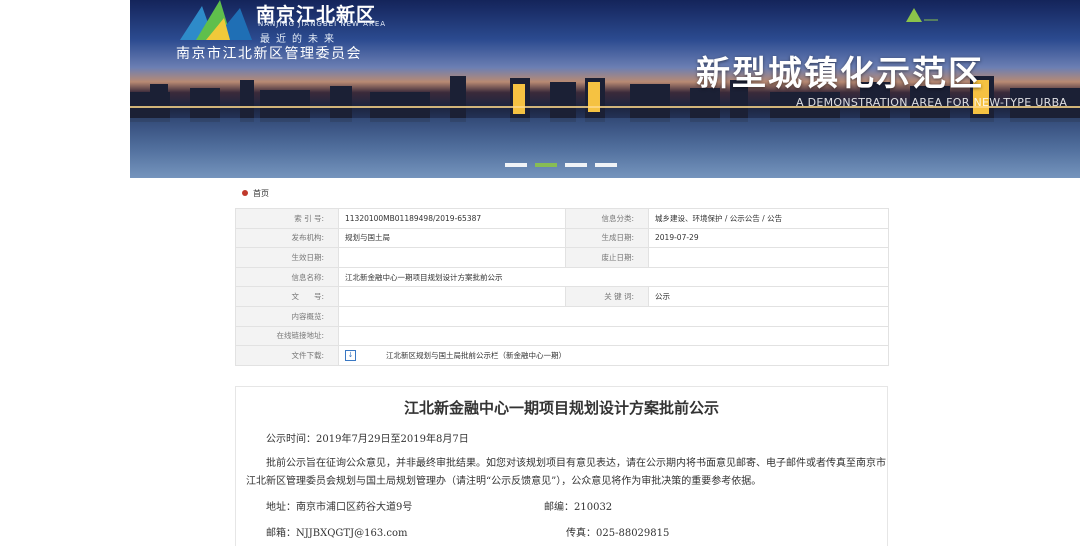  What do you see at coordinates (613, 355) in the screenshot?
I see `file-download-cell: ↓ 江北新区规划与国土局批前公示栏（新金融中心一期）` at bounding box center [613, 355].